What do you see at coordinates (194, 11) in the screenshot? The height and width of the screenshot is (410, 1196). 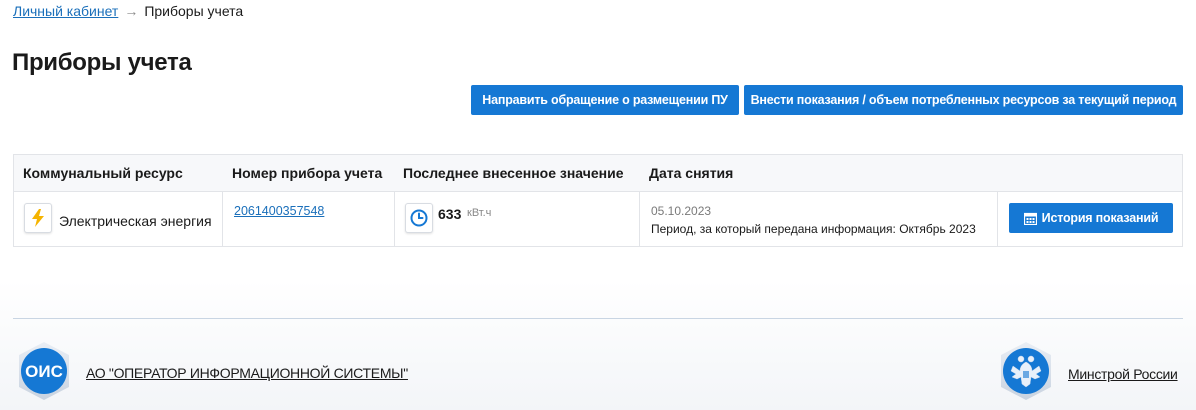 I see `breadcrumb-current: Приборы учета` at bounding box center [194, 11].